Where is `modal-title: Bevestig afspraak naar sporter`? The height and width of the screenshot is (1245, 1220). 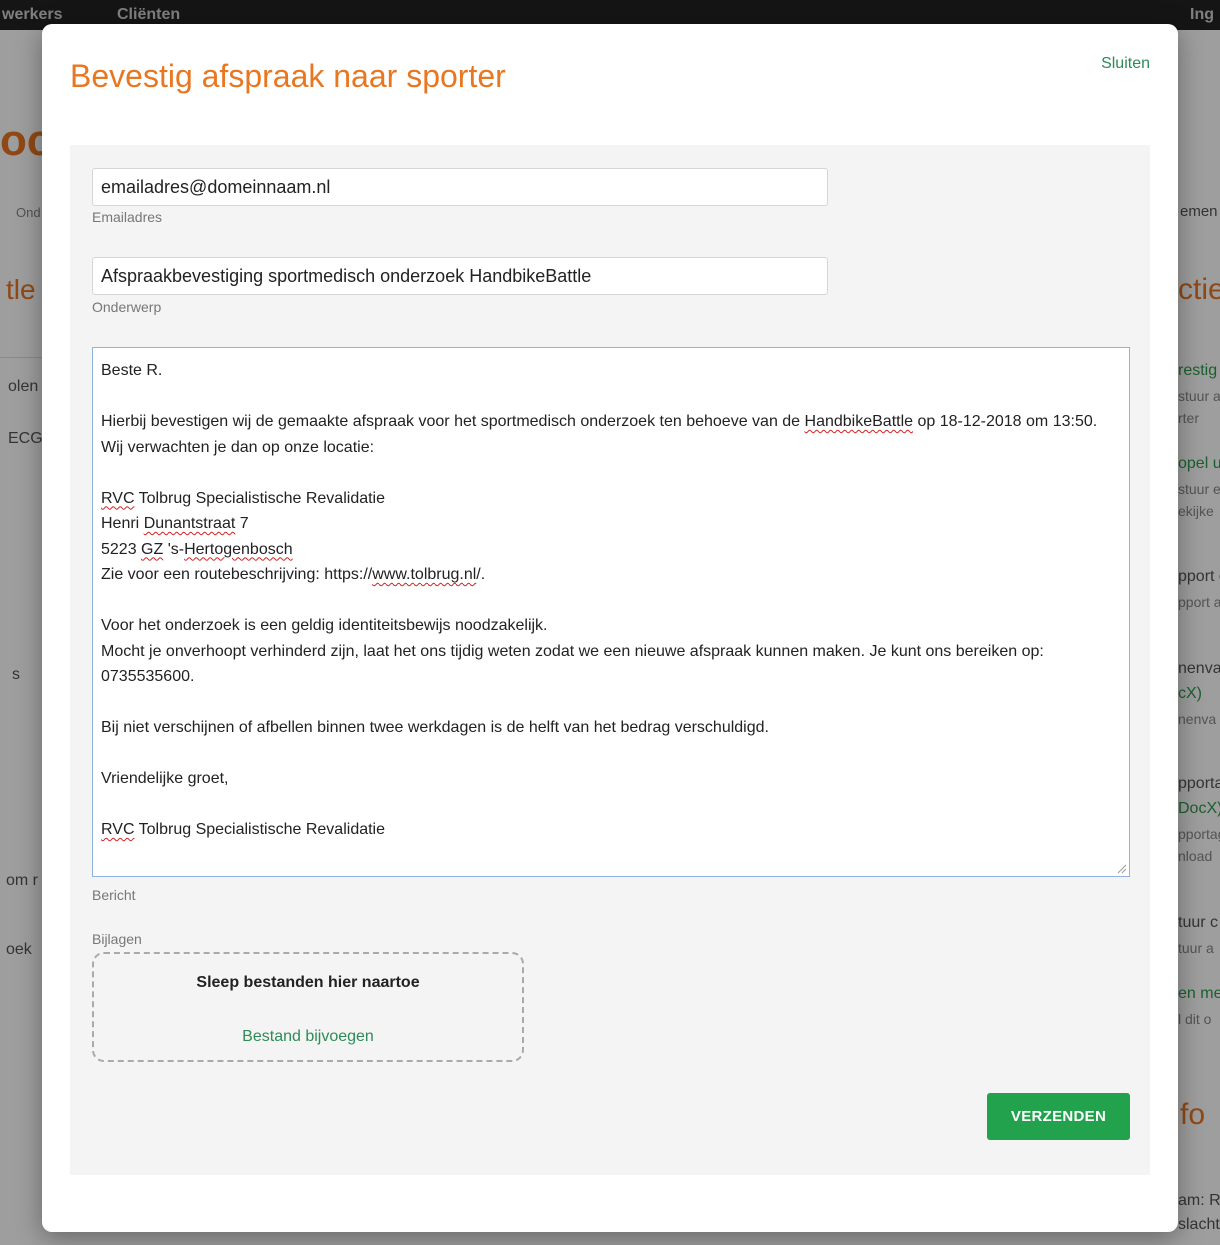 modal-title: Bevestig afspraak naar sporter is located at coordinates (288, 76).